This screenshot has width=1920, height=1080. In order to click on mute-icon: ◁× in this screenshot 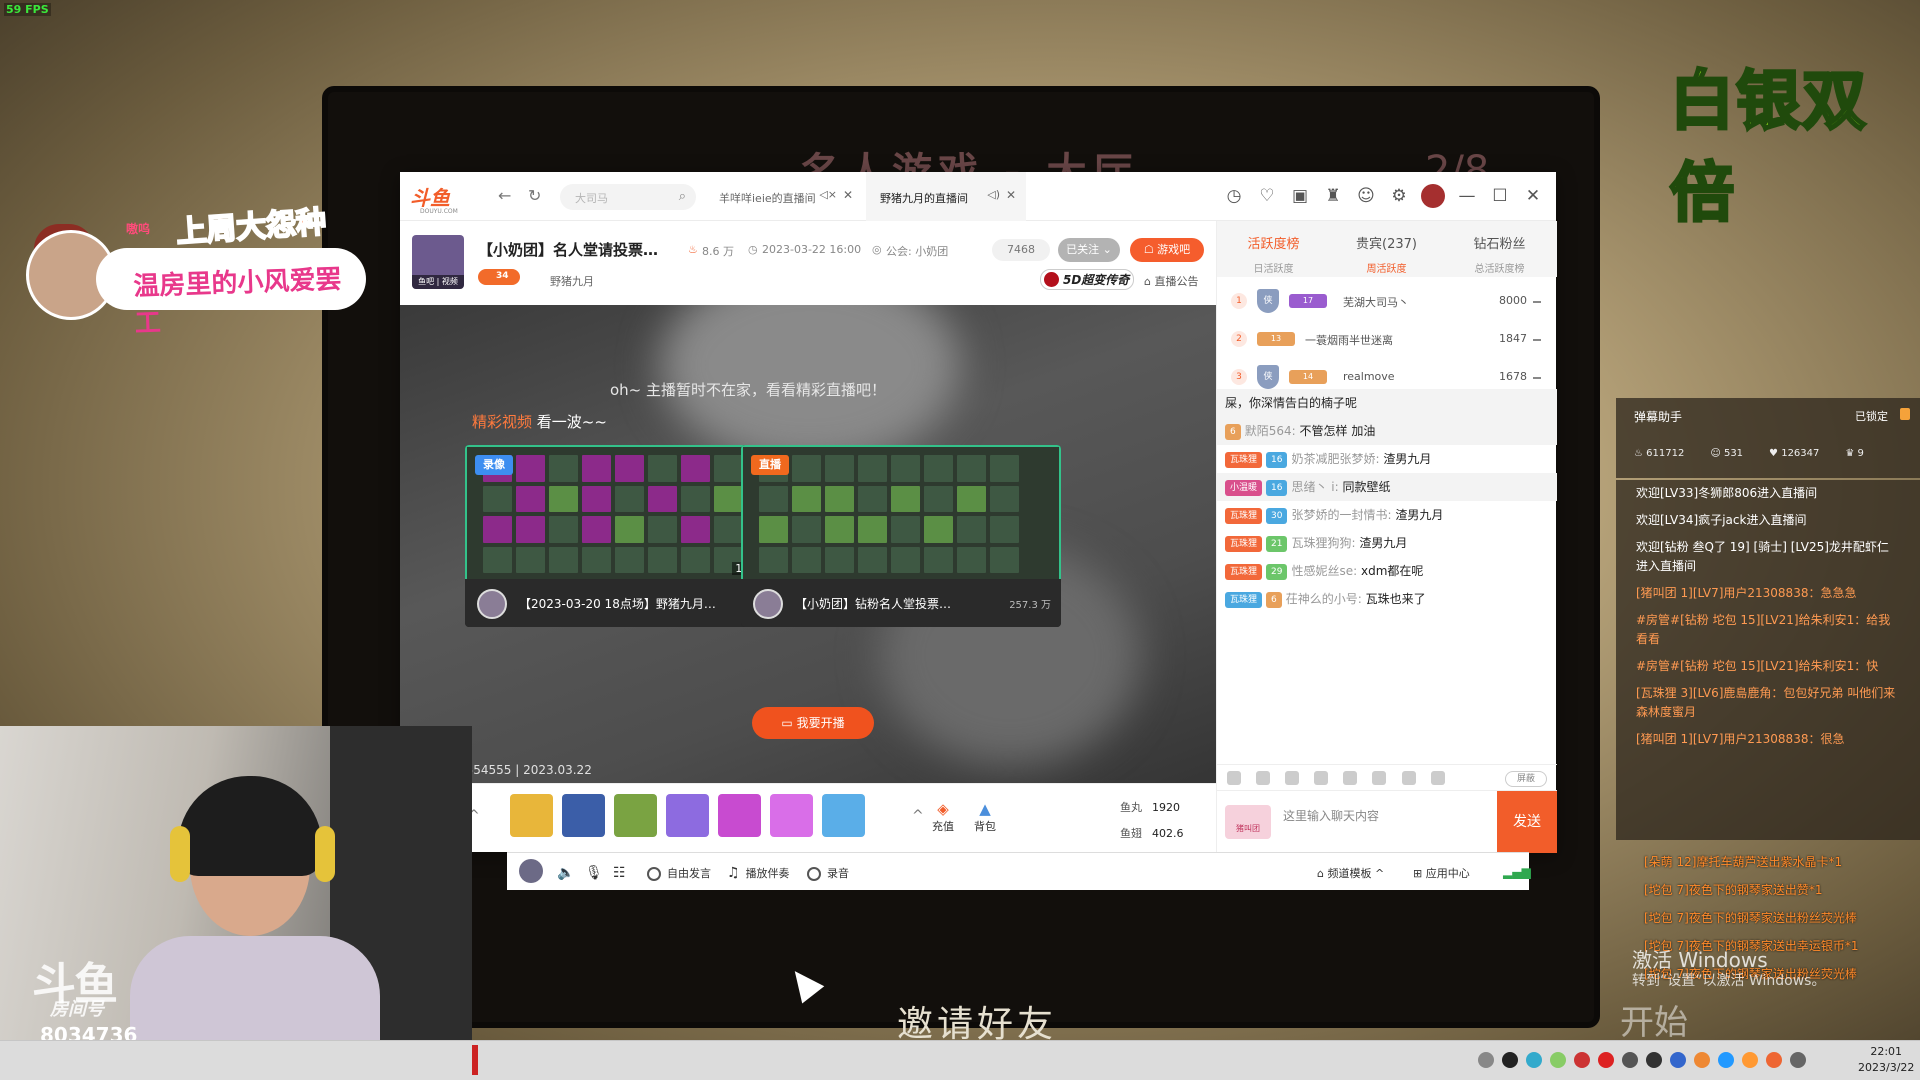, I will do `click(828, 194)`.